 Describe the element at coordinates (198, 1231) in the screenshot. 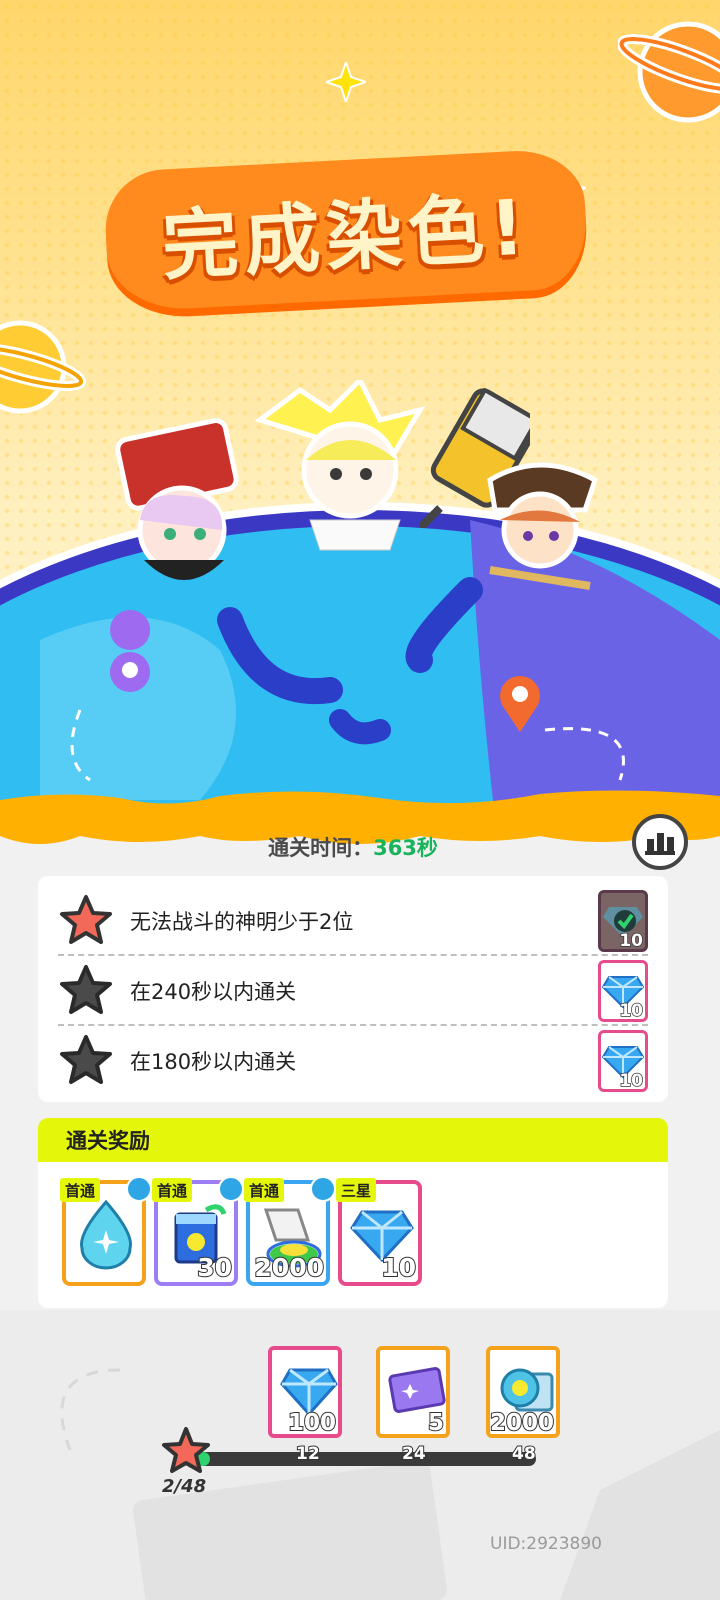

I see `reward-item: 首通 30` at that location.